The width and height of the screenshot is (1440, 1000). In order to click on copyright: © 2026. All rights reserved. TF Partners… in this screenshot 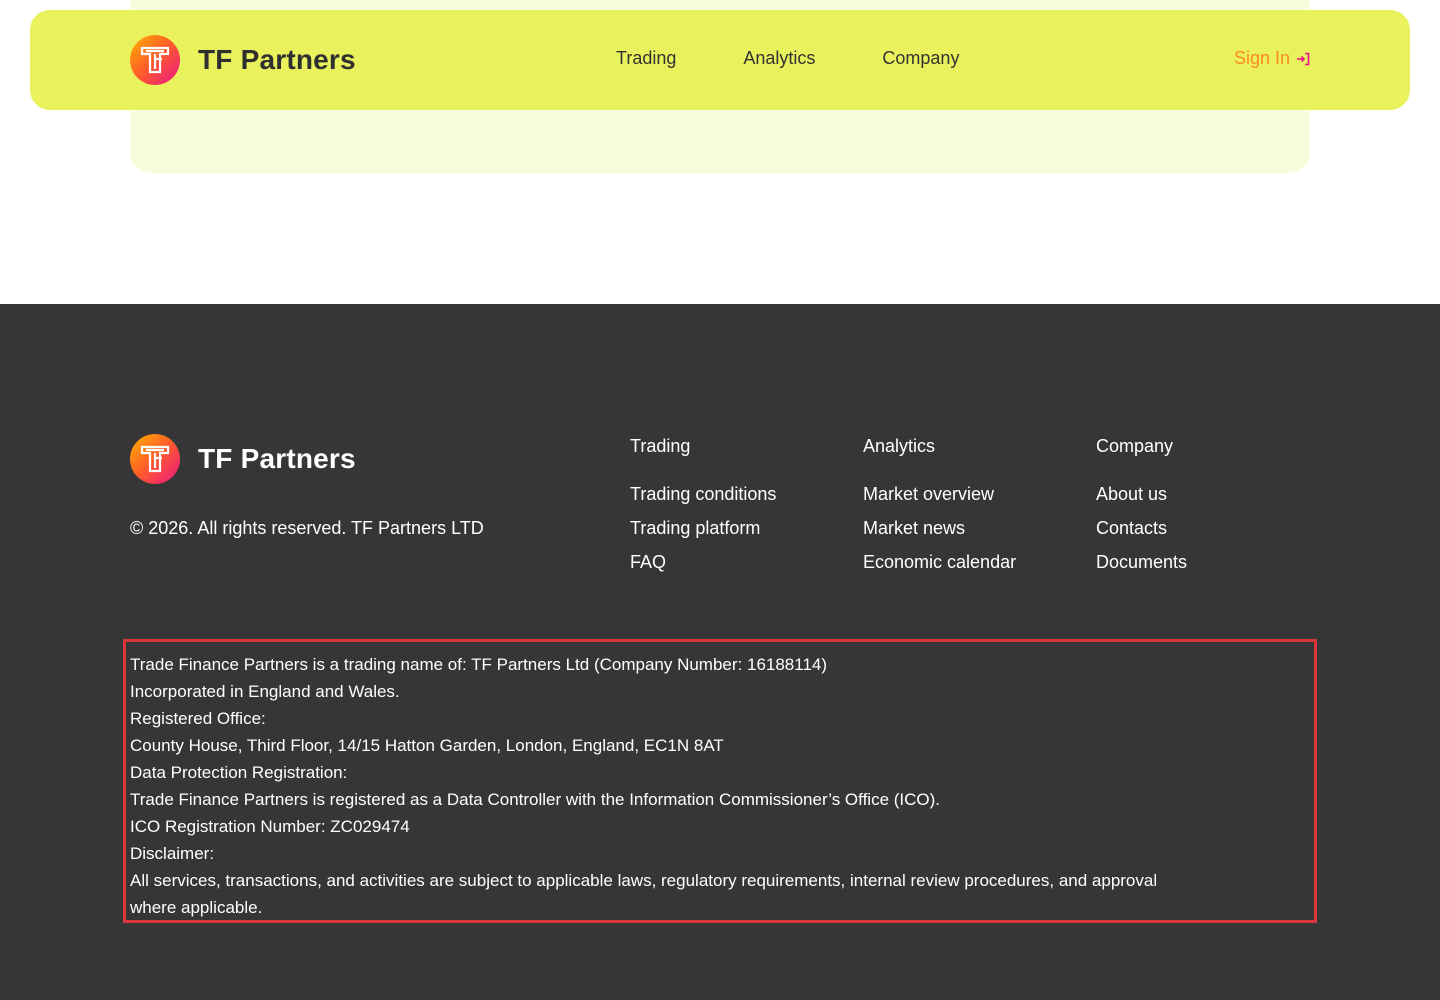, I will do `click(307, 528)`.